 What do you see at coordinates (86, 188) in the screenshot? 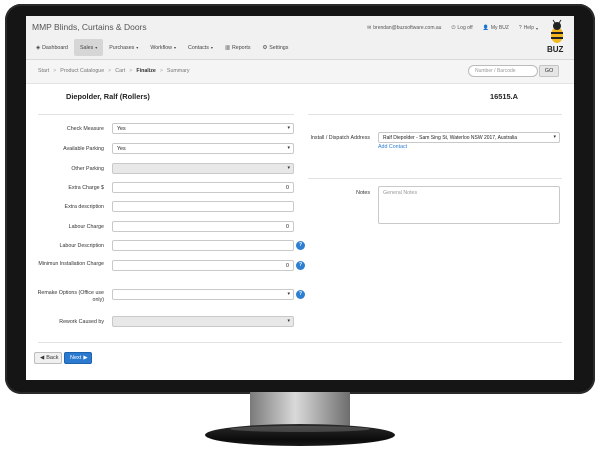
I see `extra-charge-label: Extra Charge $` at bounding box center [86, 188].